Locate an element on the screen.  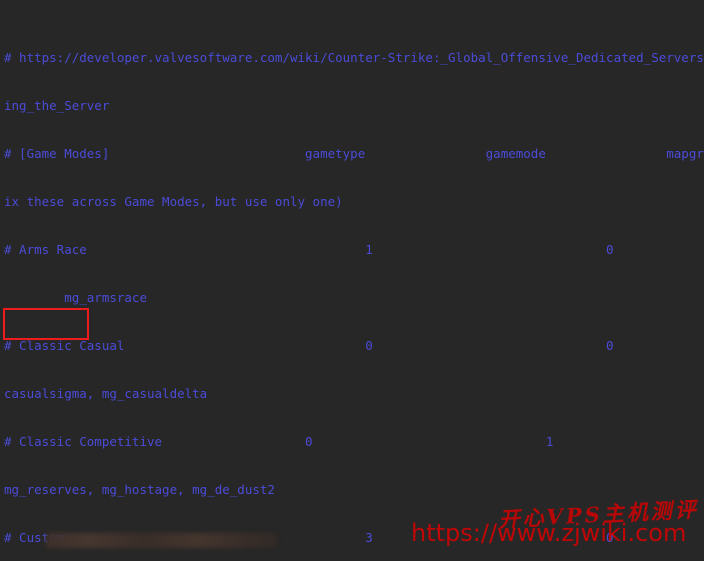
code-line-custom: # Custom 3 0 is located at coordinates (354, 538).